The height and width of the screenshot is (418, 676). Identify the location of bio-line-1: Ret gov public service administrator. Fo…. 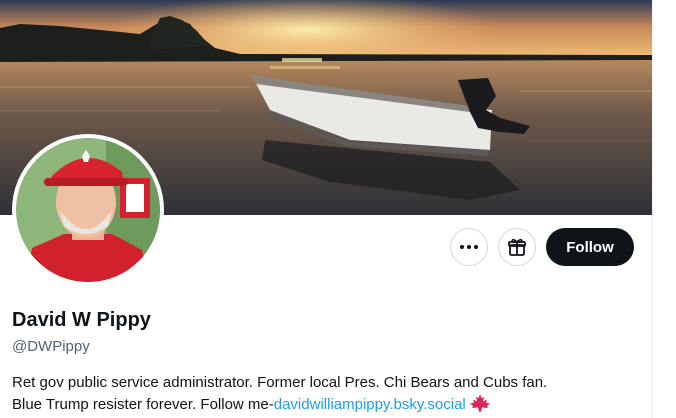
(280, 382).